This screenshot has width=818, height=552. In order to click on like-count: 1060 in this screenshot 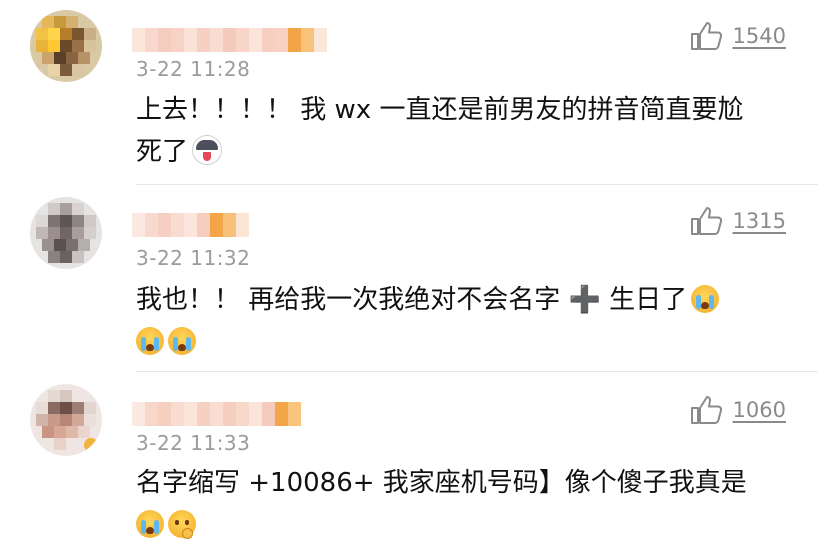, I will do `click(759, 410)`.